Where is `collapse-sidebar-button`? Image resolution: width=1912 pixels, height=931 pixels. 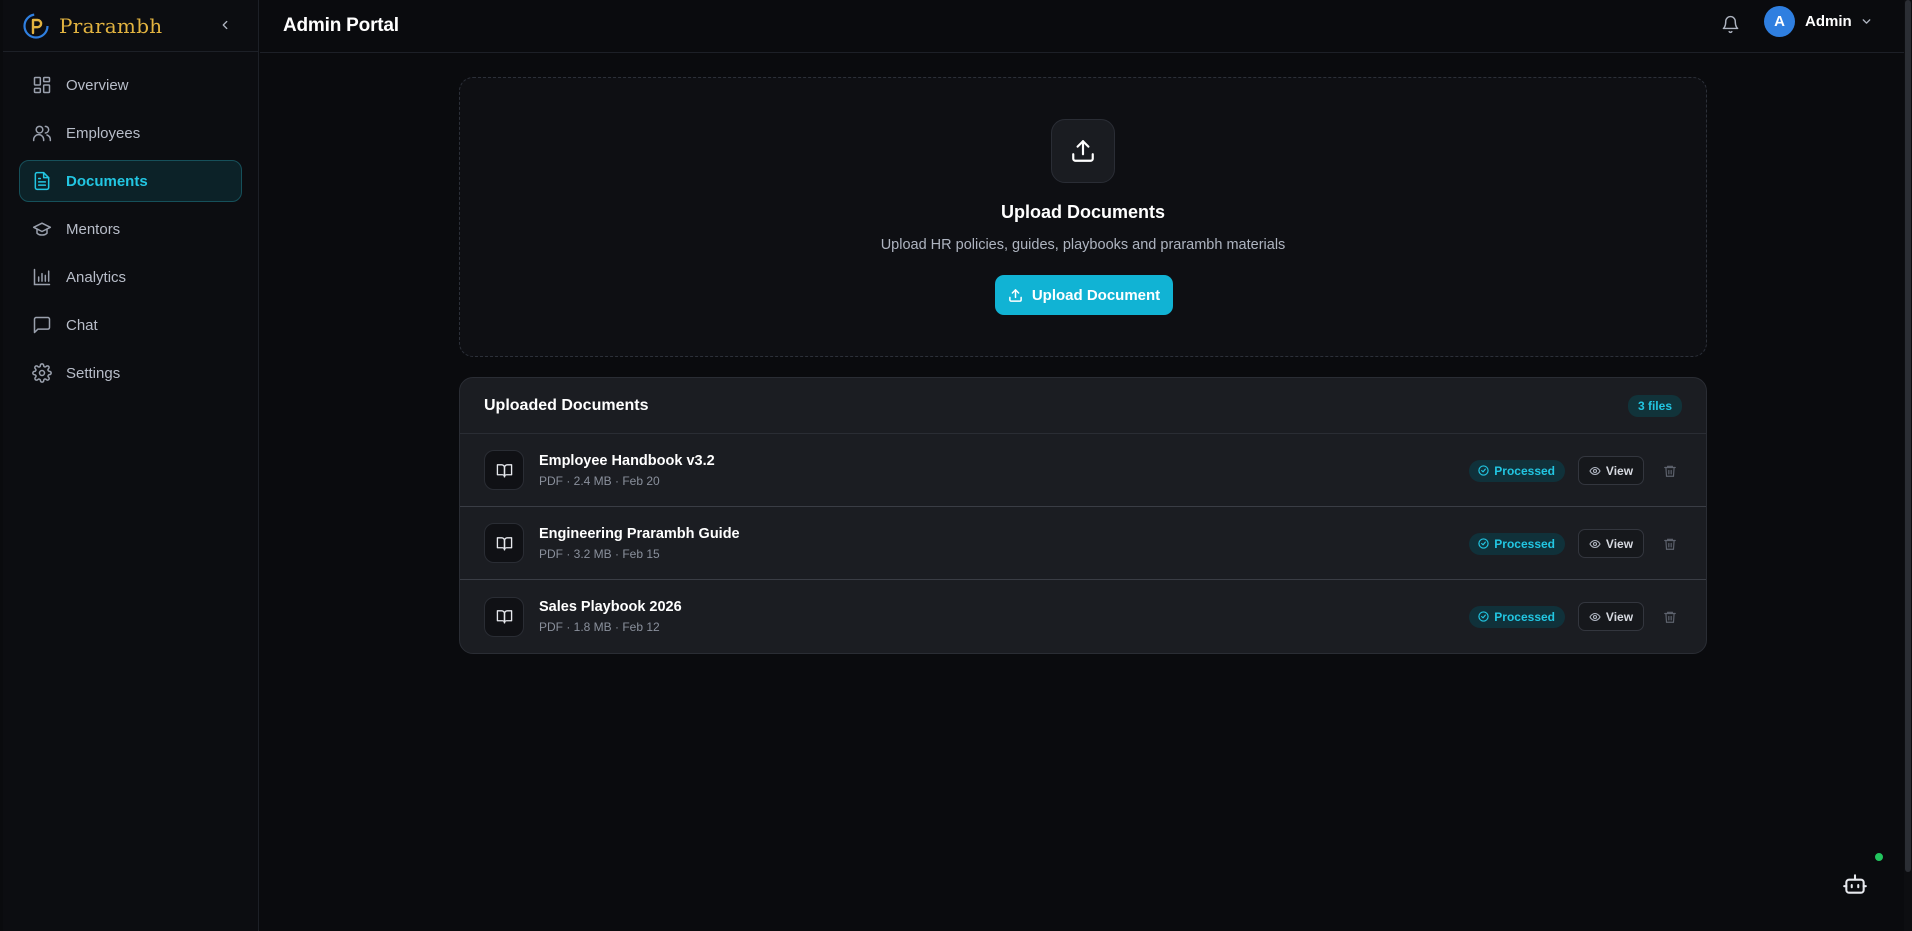
collapse-sidebar-button is located at coordinates (225, 25).